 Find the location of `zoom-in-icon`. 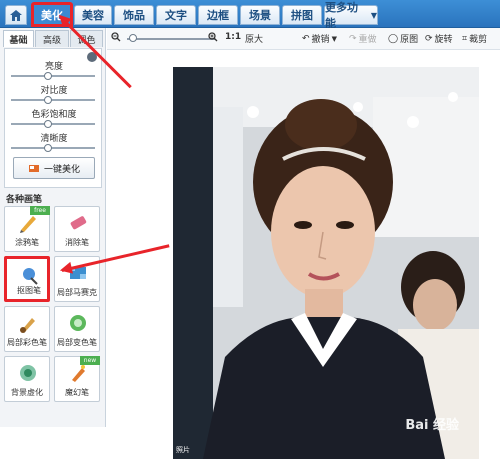

zoom-in-icon is located at coordinates (213, 37).